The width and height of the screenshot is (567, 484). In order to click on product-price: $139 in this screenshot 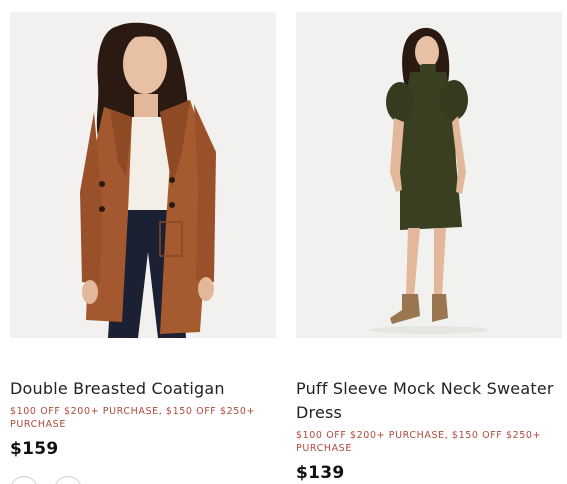, I will do `click(320, 473)`.